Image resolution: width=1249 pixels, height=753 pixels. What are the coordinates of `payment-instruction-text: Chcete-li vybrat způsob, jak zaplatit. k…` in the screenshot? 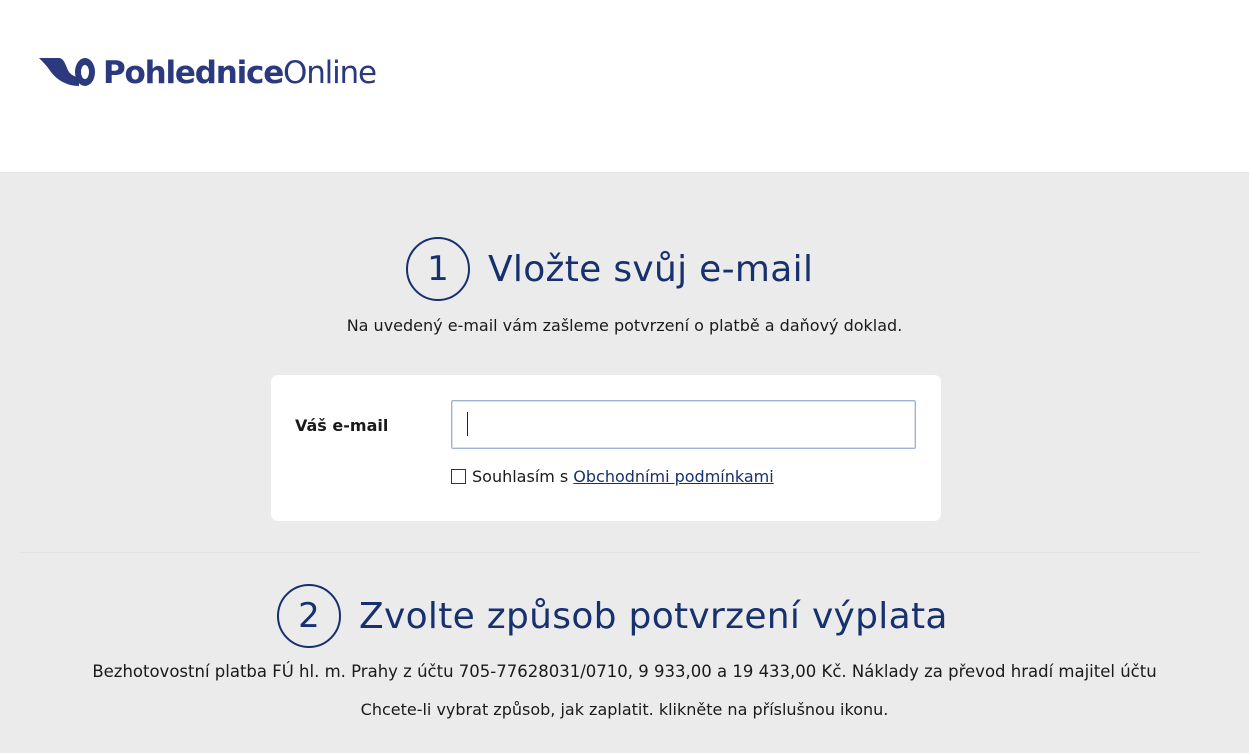 It's located at (624, 709).